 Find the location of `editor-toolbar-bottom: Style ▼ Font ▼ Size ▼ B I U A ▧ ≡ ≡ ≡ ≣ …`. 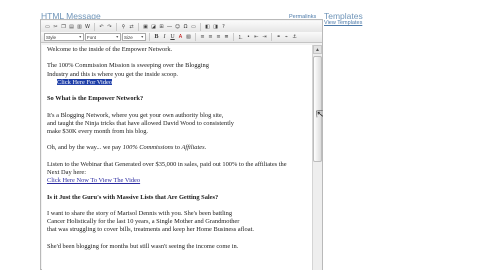

editor-toolbar-bottom: Style ▼ Font ▼ Size ▼ B I U A ▧ ≡ ≡ ≡ ≣ … is located at coordinates (181, 37).